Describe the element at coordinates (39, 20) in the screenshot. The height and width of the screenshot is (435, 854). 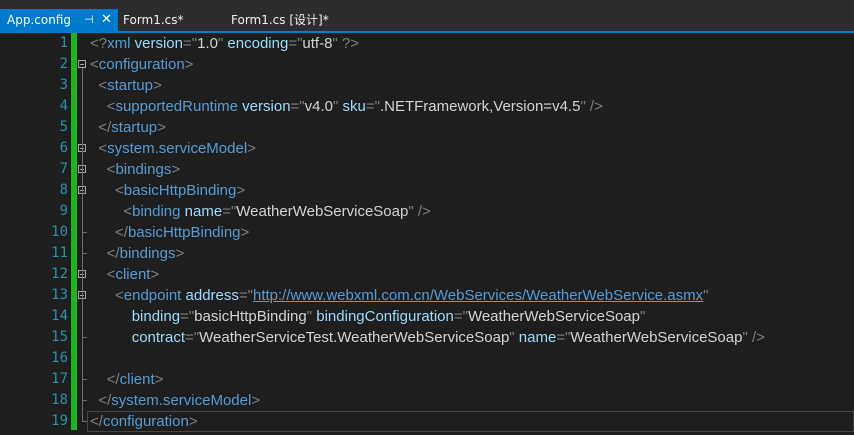
I see `tab-label: App.config` at that location.